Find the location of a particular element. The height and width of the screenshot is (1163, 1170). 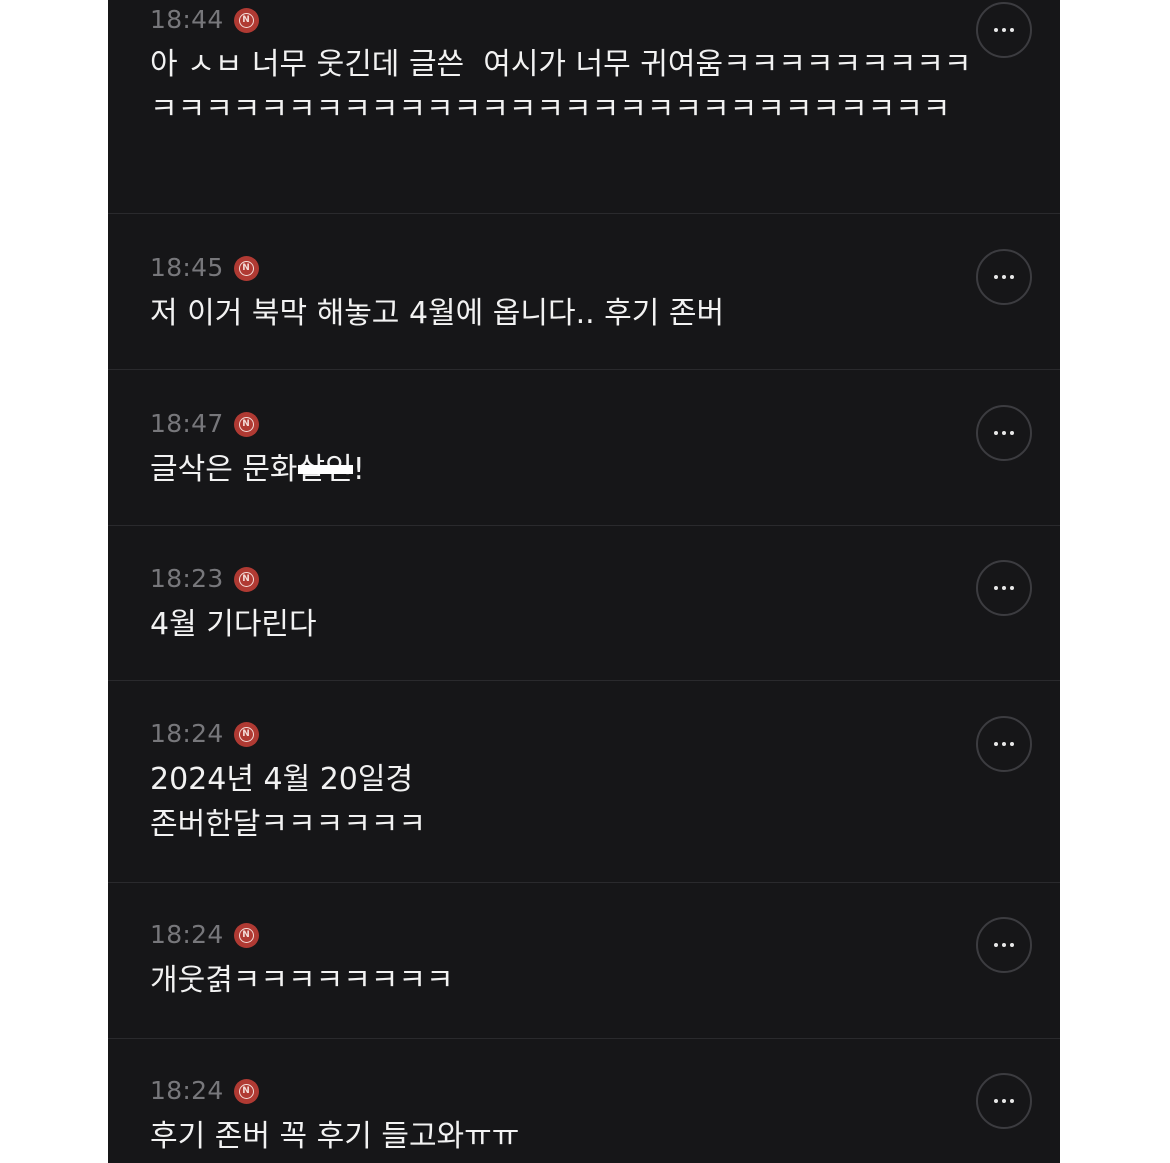

comment-time: 18:23 is located at coordinates (187, 578).